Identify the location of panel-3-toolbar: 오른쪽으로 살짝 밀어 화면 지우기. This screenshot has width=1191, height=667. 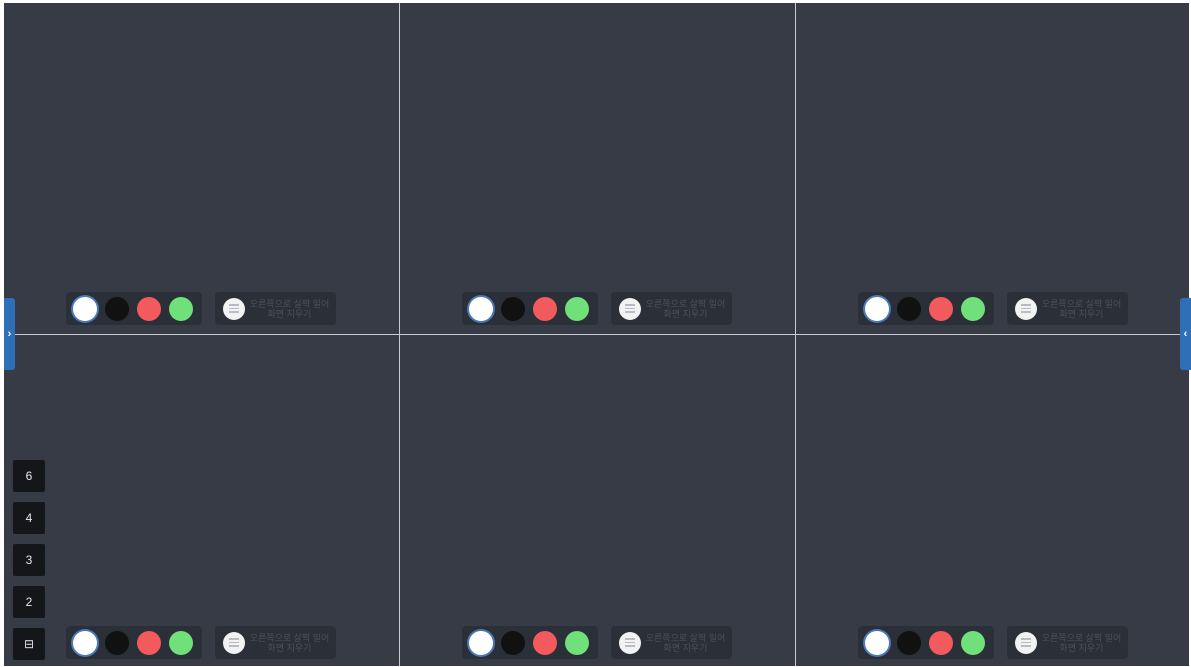
(993, 308).